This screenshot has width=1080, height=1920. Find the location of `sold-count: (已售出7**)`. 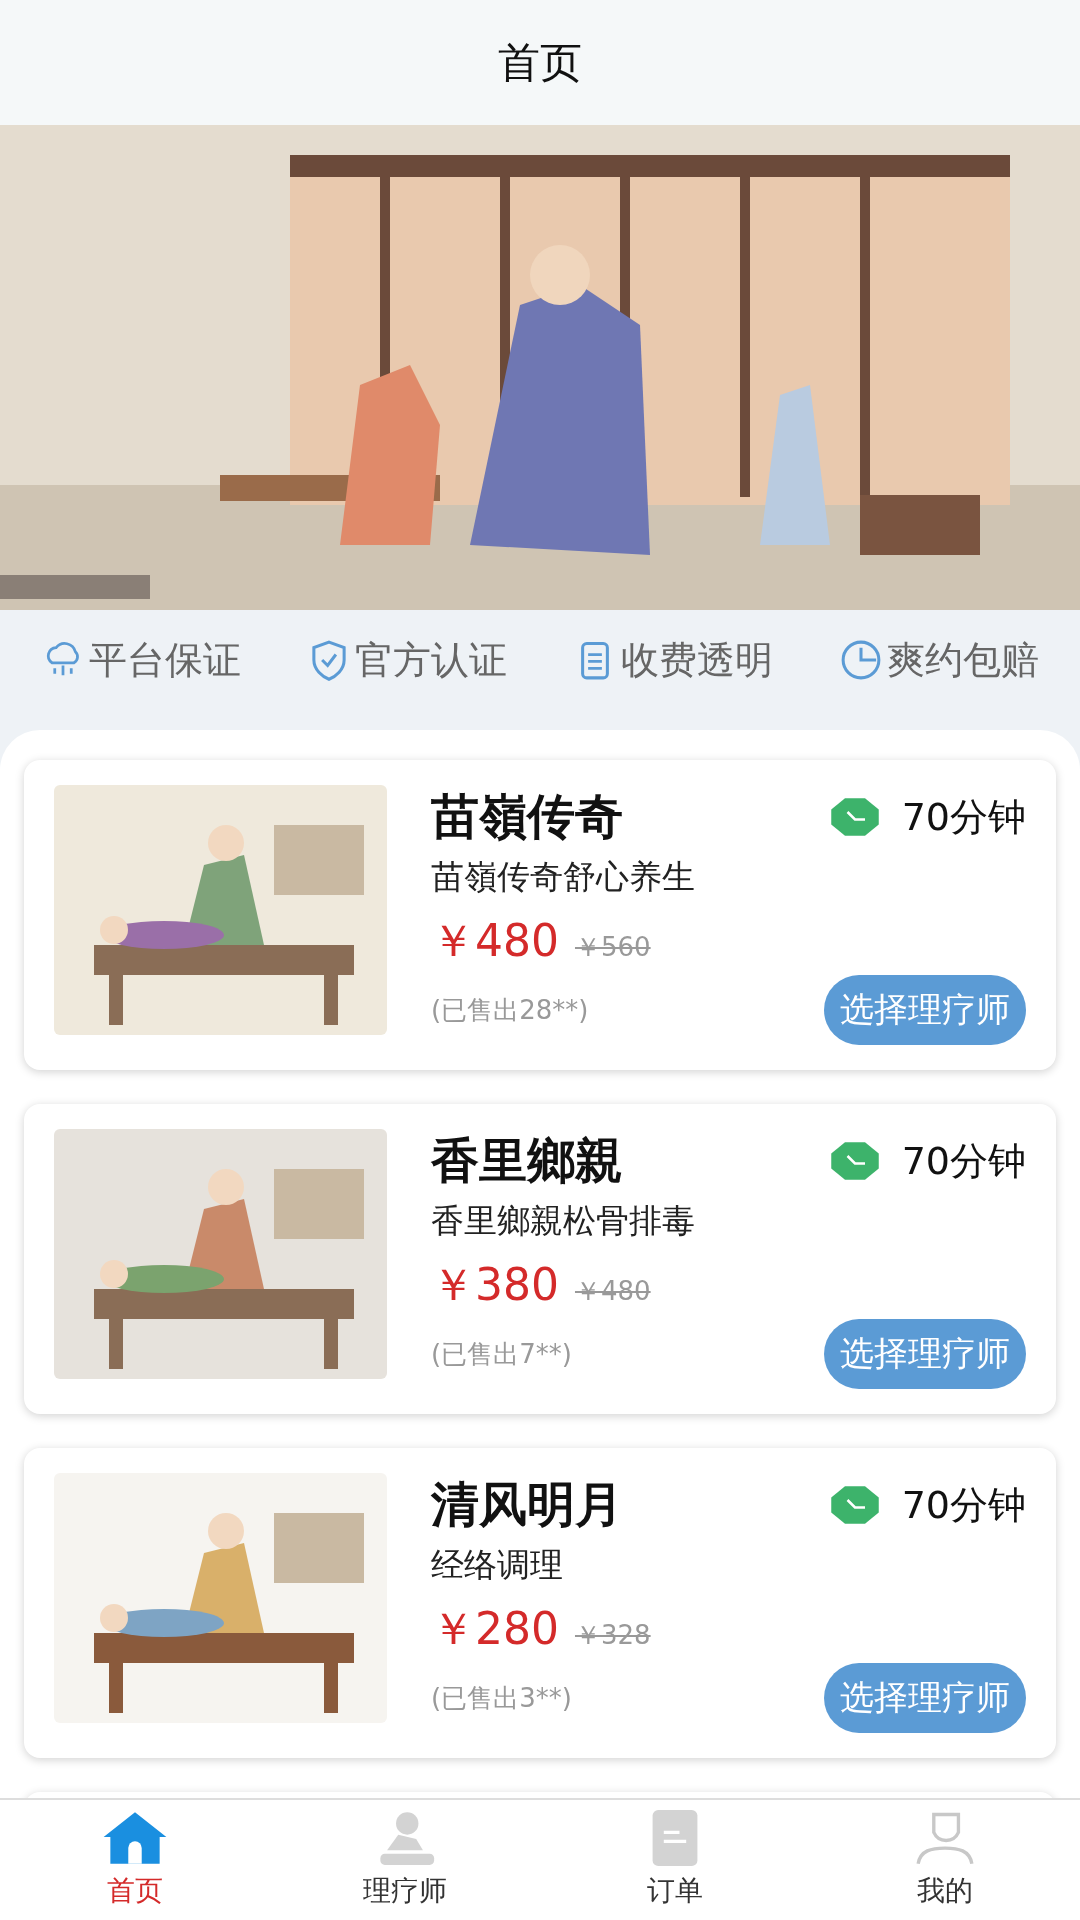

sold-count: (已售出7**) is located at coordinates (501, 1354).